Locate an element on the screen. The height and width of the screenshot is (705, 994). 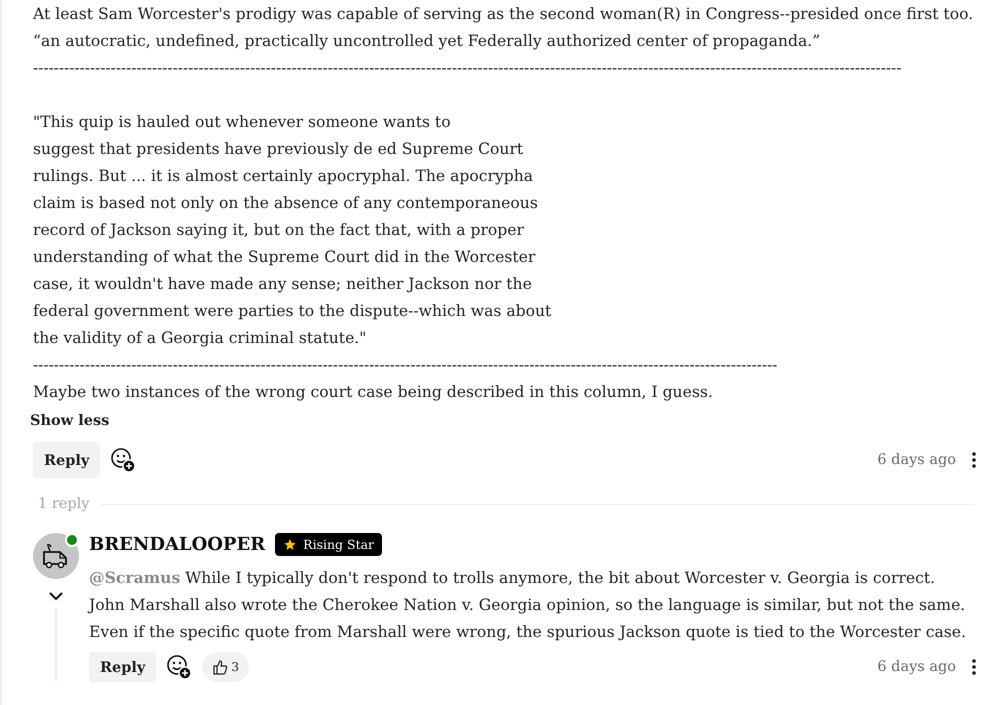
thumbs-up-icon is located at coordinates (220, 667).